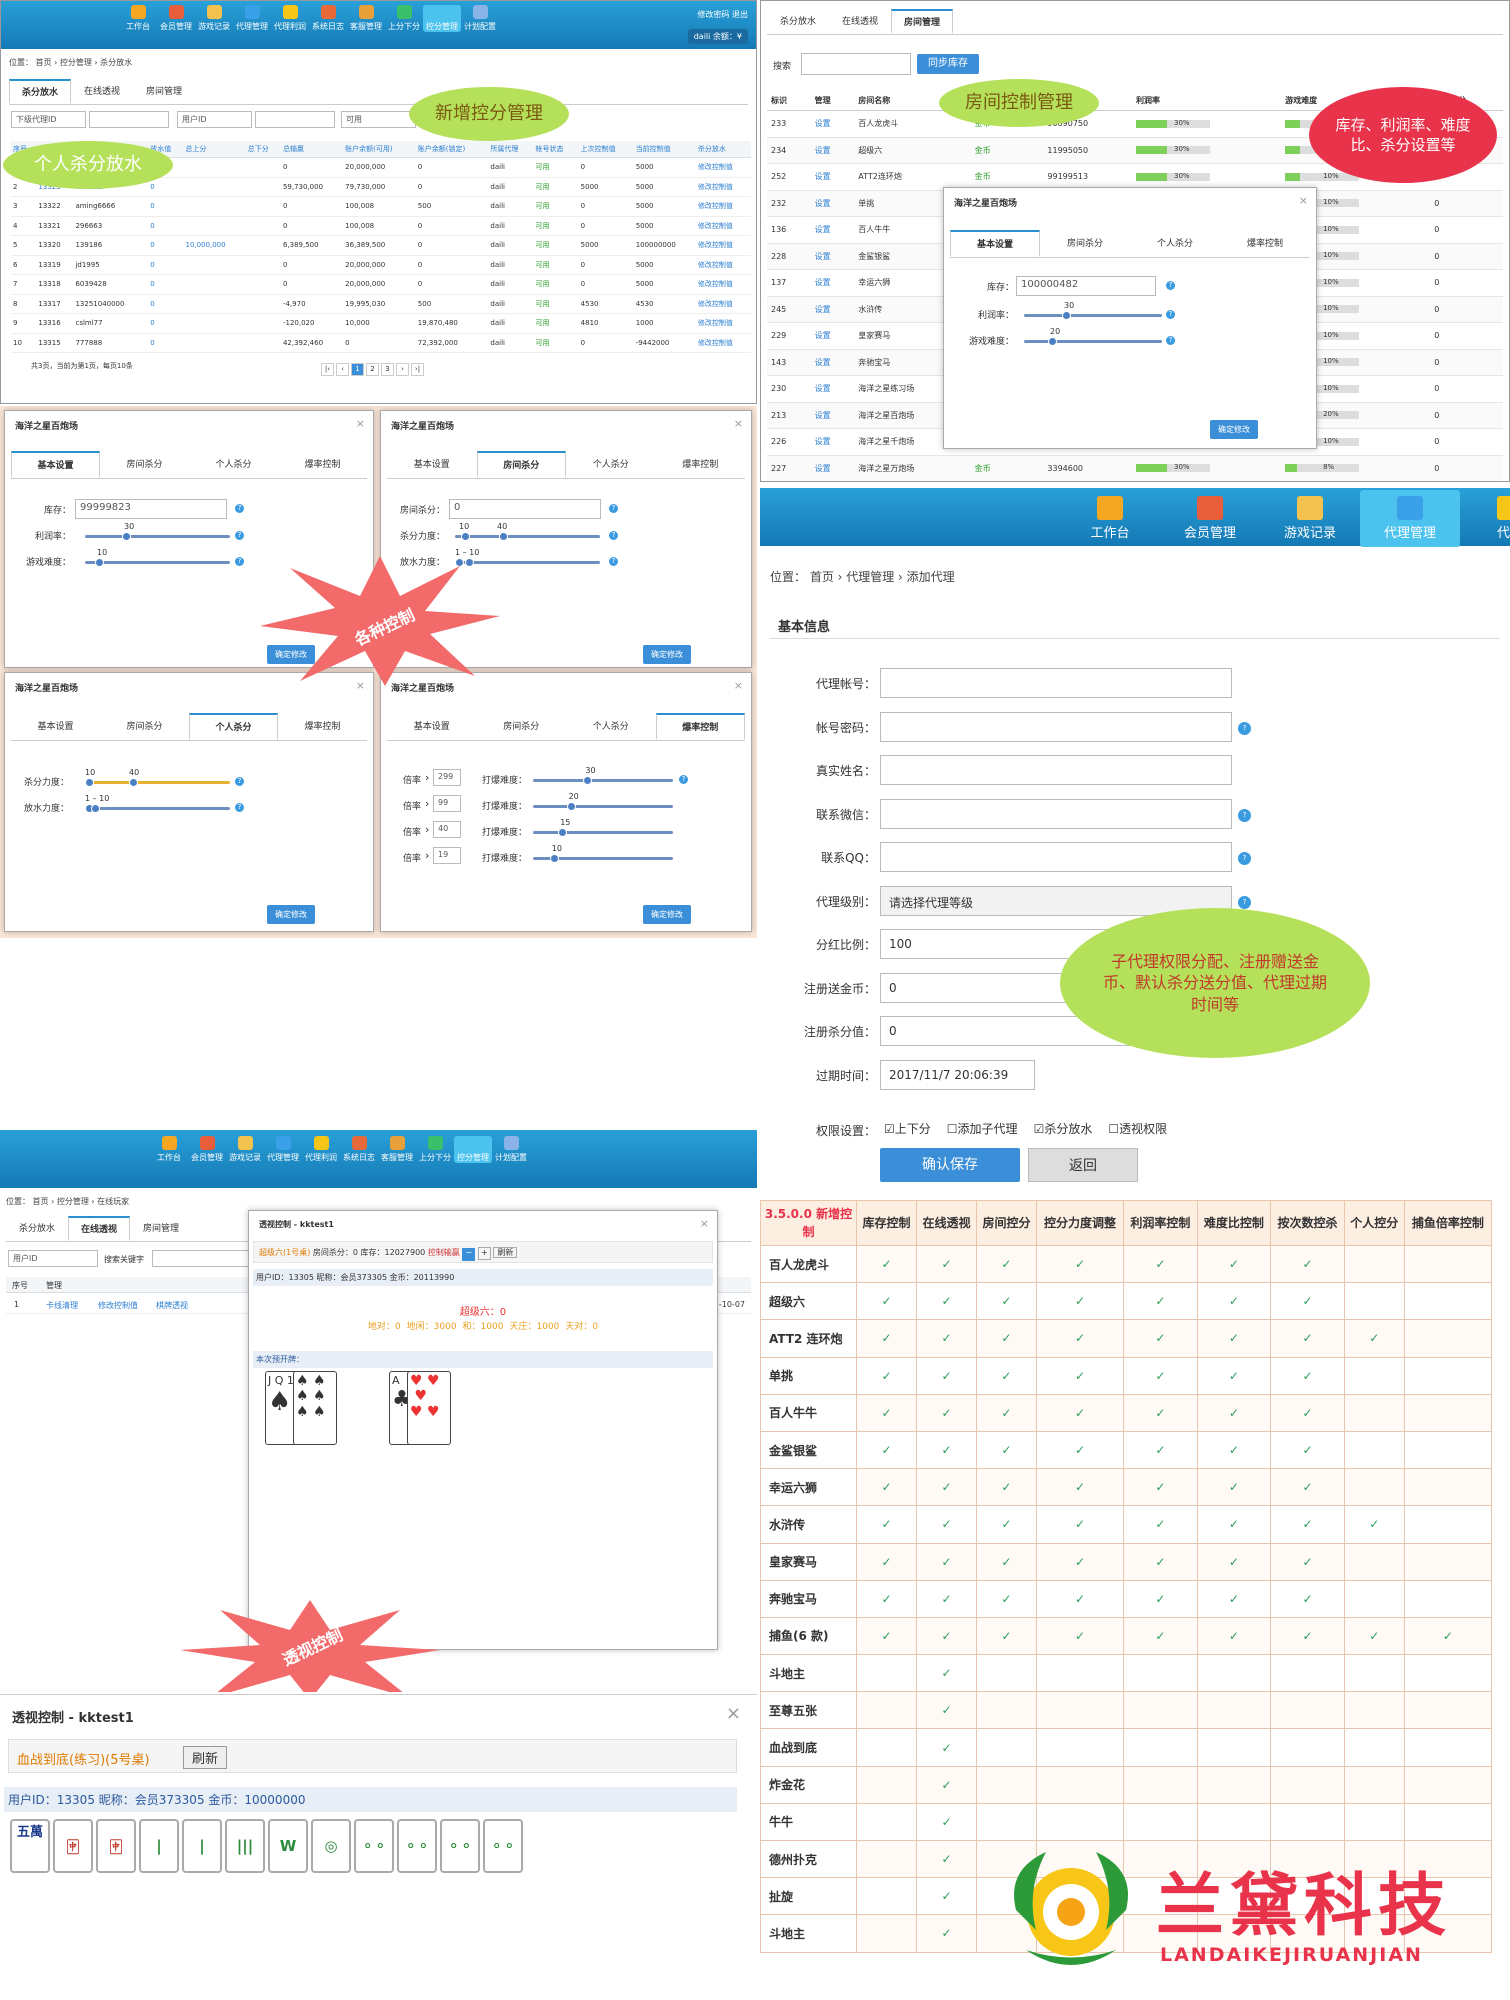  Describe the element at coordinates (603, 853) in the screenshot. I see `hit-difficulty-slider: 10` at that location.